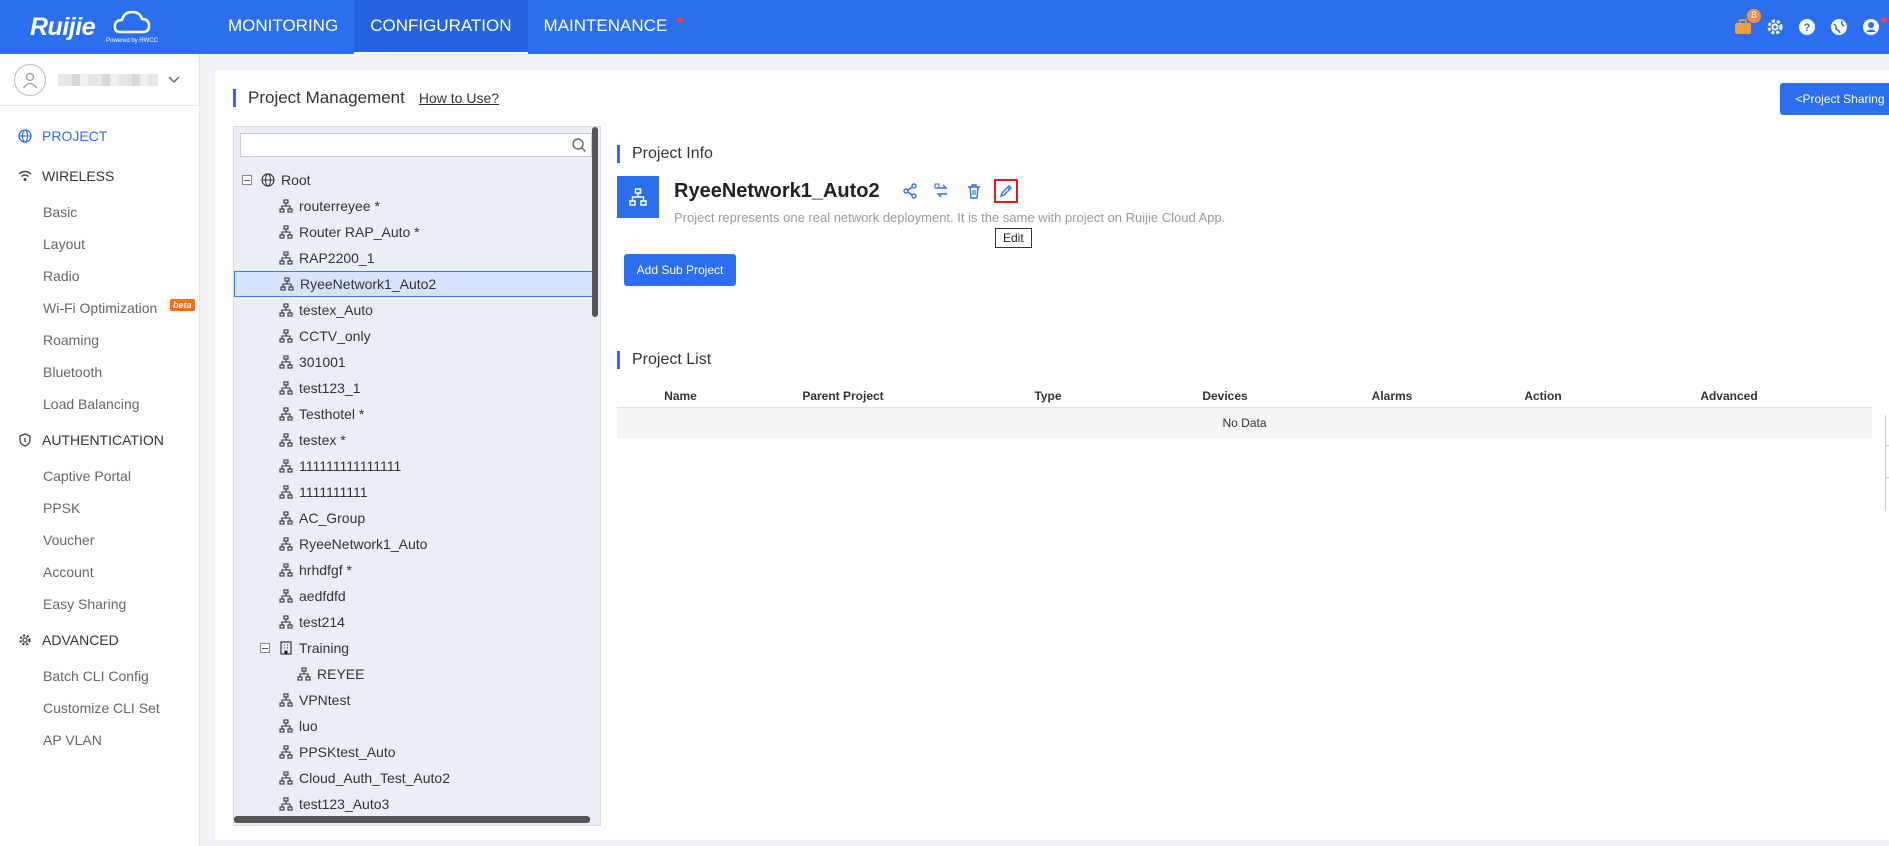  Describe the element at coordinates (414, 414) in the screenshot. I see `tree-node: Testhotel *` at that location.